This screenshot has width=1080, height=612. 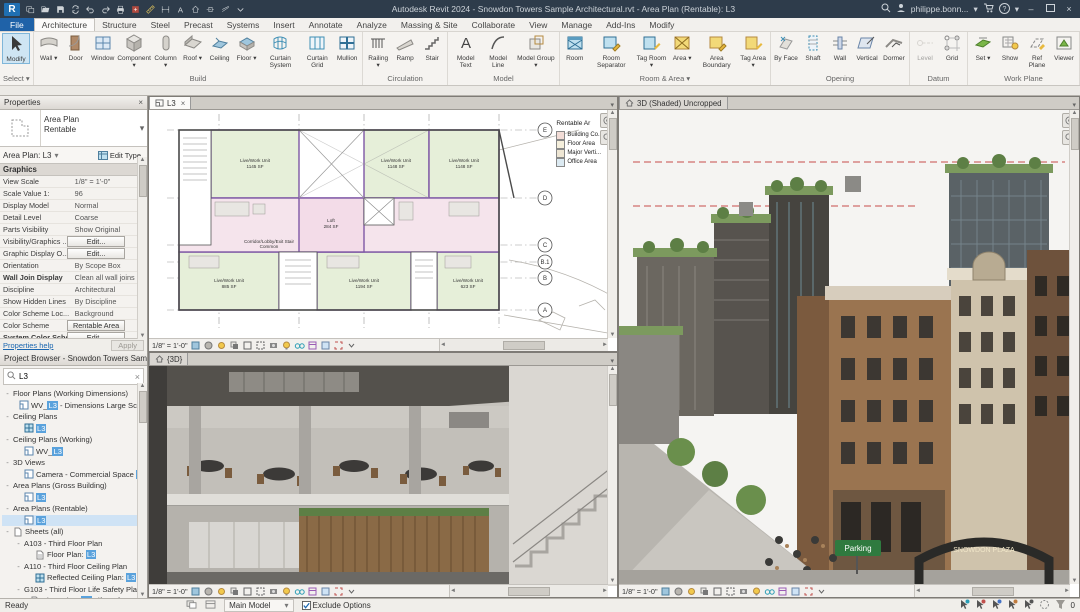 I want to click on browser-item-wv-l3-dimensions-large-scale: WV_L3 - Dimensions Large Scale, so click(x=74, y=406).